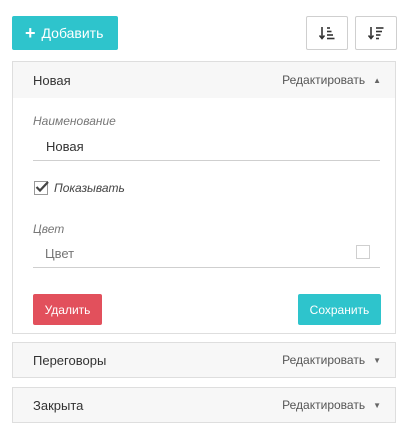  I want to click on status-title: Новая, so click(52, 80).